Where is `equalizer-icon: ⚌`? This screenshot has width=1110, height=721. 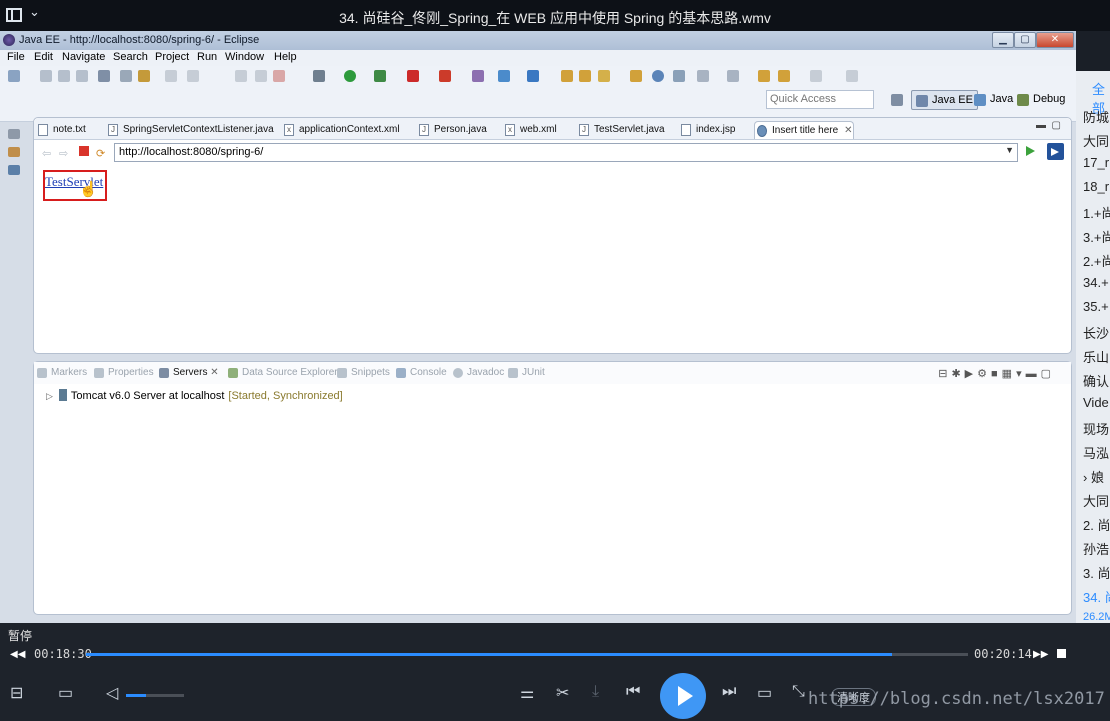
equalizer-icon: ⚌ is located at coordinates (527, 693).